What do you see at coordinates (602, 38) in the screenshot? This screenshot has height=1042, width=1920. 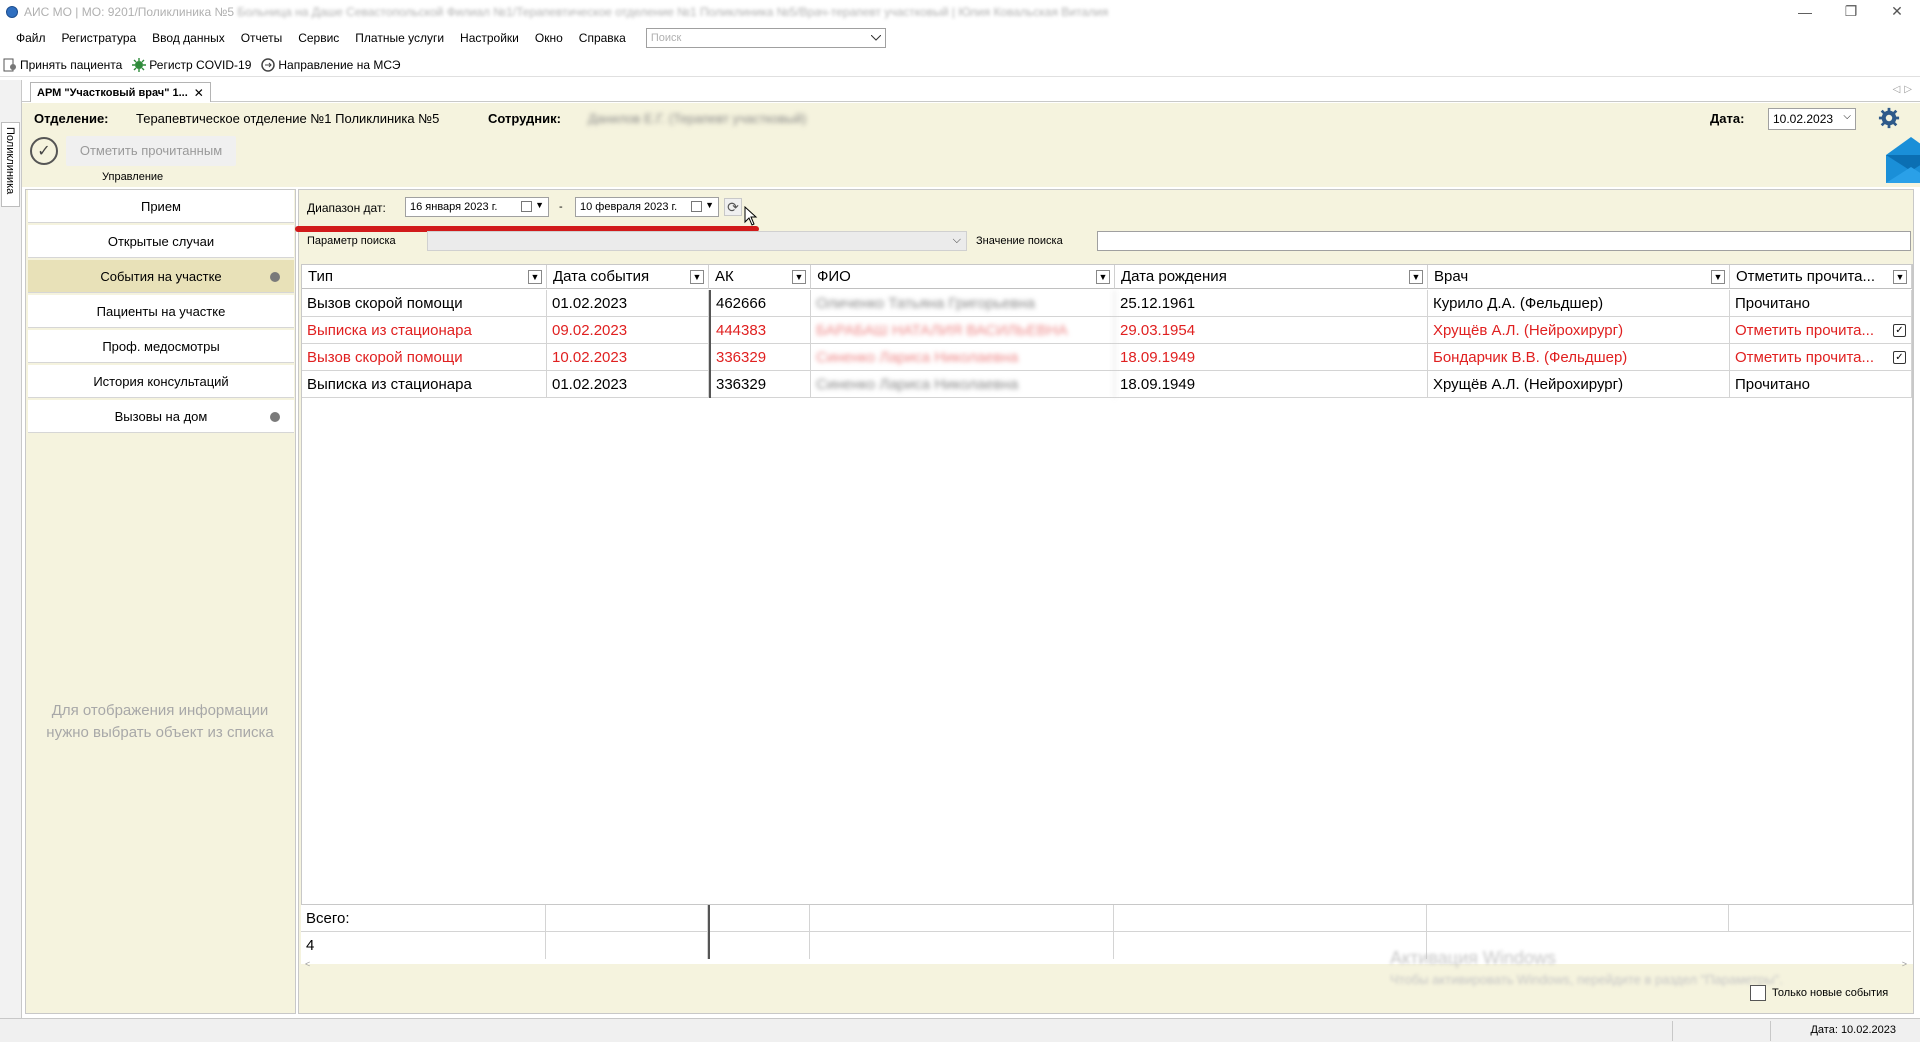 I see `menu-help: Справка` at bounding box center [602, 38].